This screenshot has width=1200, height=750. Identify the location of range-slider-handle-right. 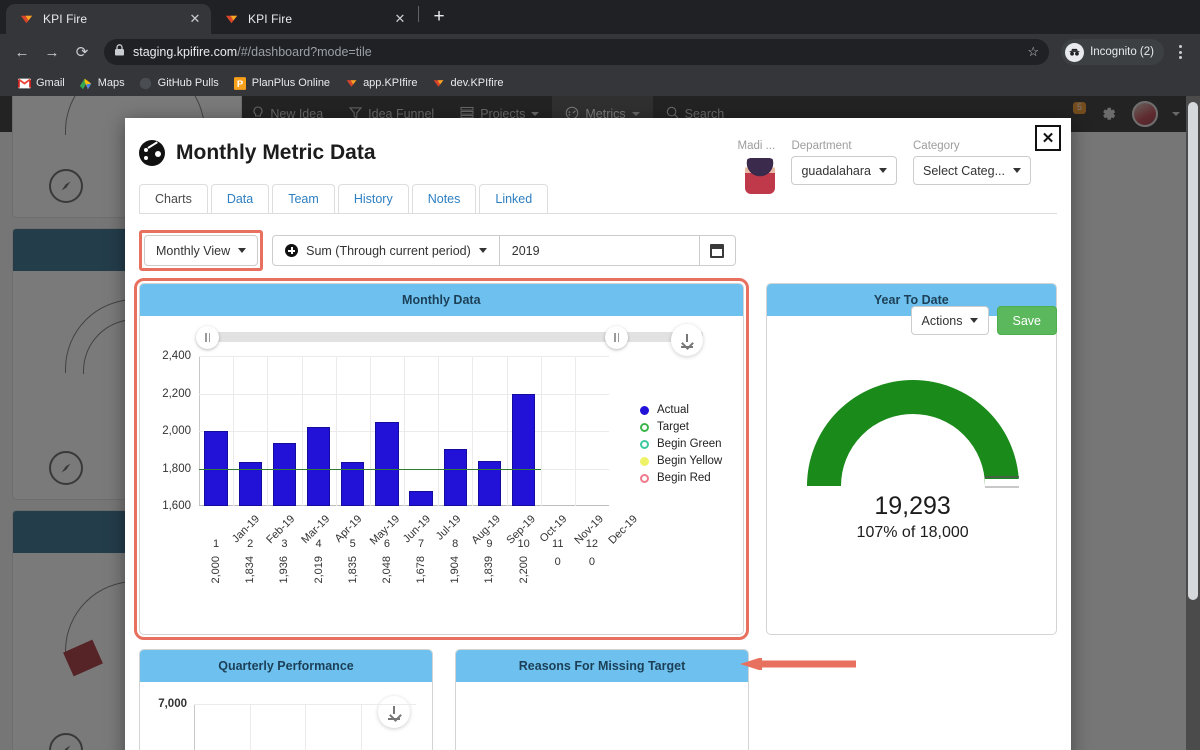
(616, 337).